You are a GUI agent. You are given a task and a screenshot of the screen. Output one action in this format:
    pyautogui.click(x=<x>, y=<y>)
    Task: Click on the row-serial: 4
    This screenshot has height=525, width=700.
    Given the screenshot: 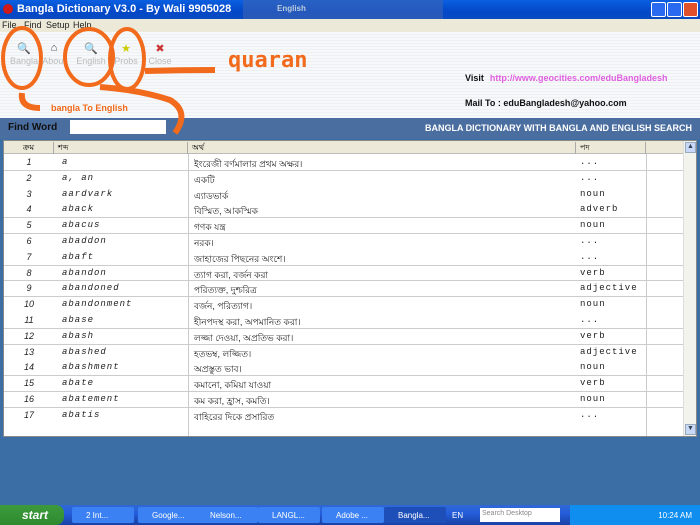 What is the action you would take?
    pyautogui.click(x=29, y=209)
    